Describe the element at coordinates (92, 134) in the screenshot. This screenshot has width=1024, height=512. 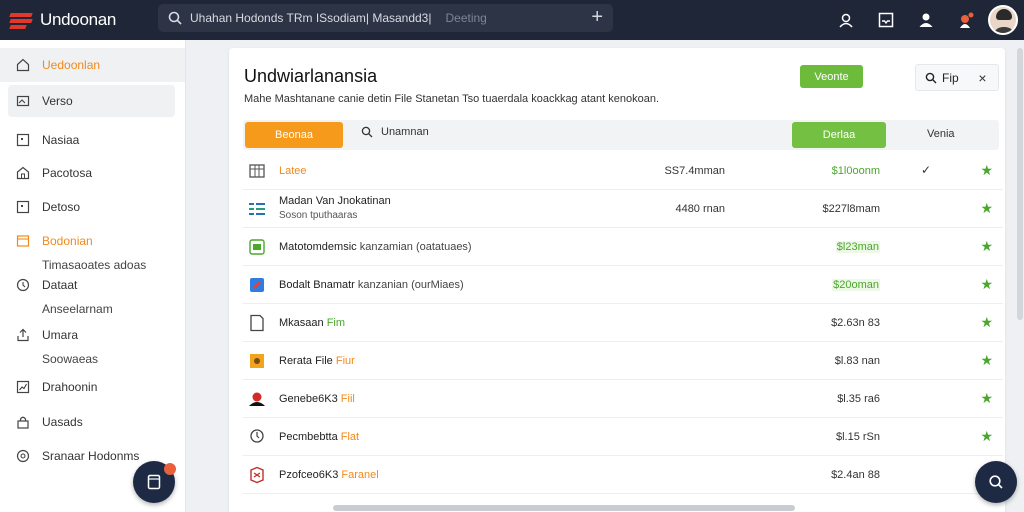
I see `sidebar-item-nasiaa: Nasiaa` at that location.